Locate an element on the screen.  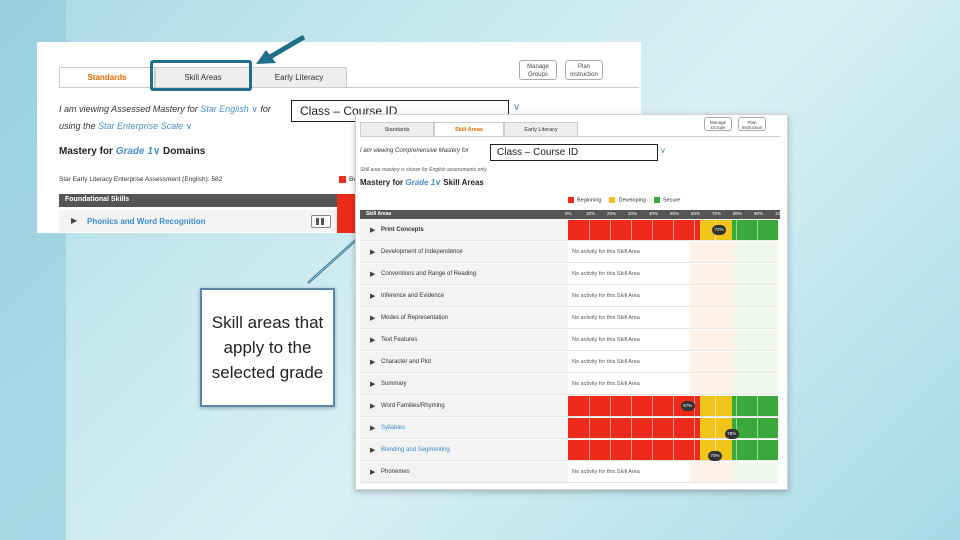
skill-area-name: Summary is located at coordinates (394, 384).